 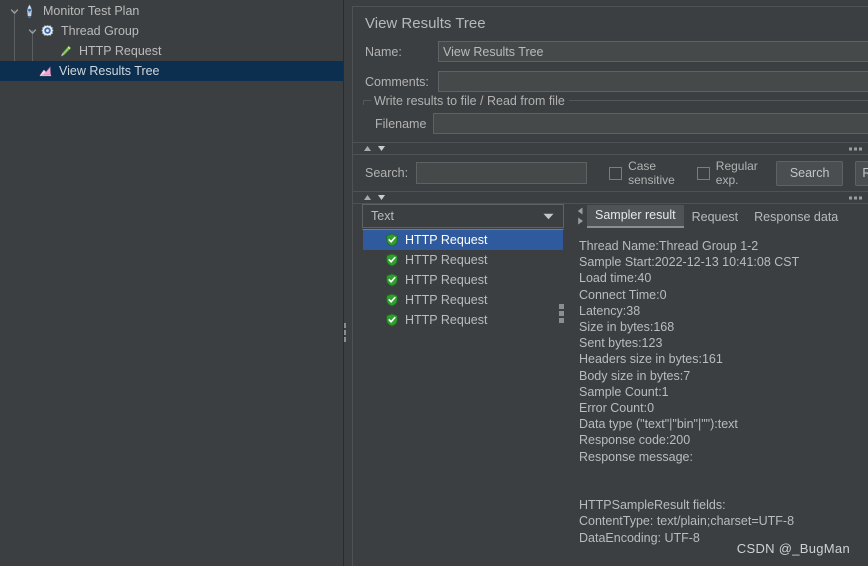 I want to click on tab-sampler-result: Sampler result, so click(x=635, y=216).